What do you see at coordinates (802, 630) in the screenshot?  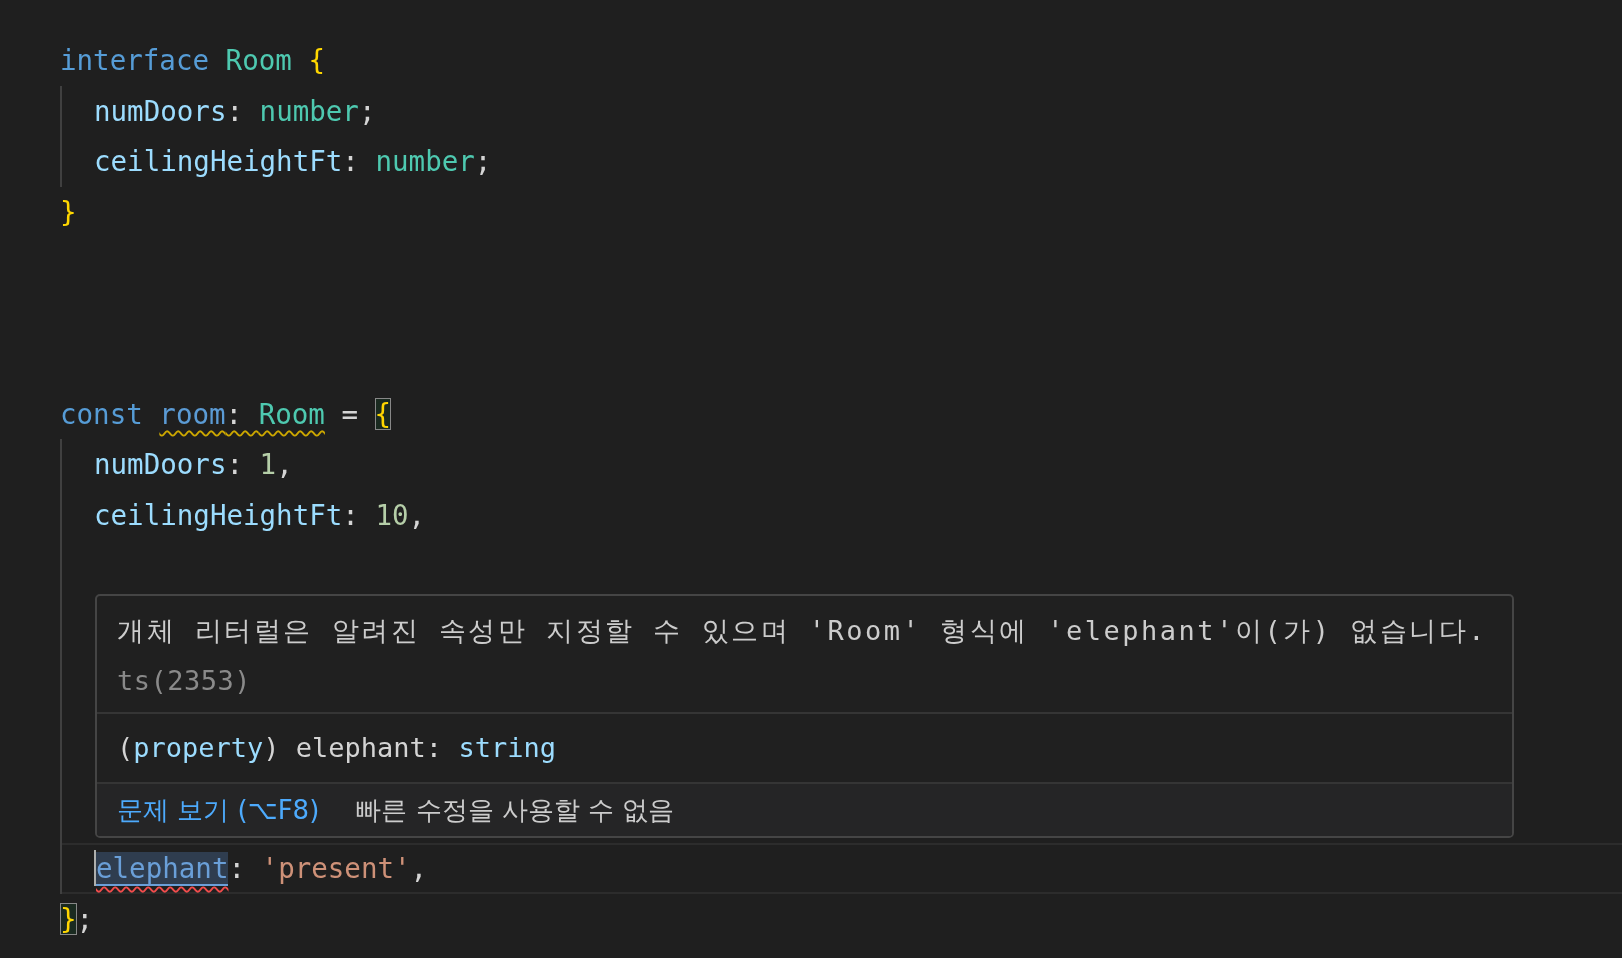 I see `error-message: 개체 리터럴은 알려진 속성만 지정할 수 있으며 'Room' 형식에 'elephant'이(가) 없습니다.` at bounding box center [802, 630].